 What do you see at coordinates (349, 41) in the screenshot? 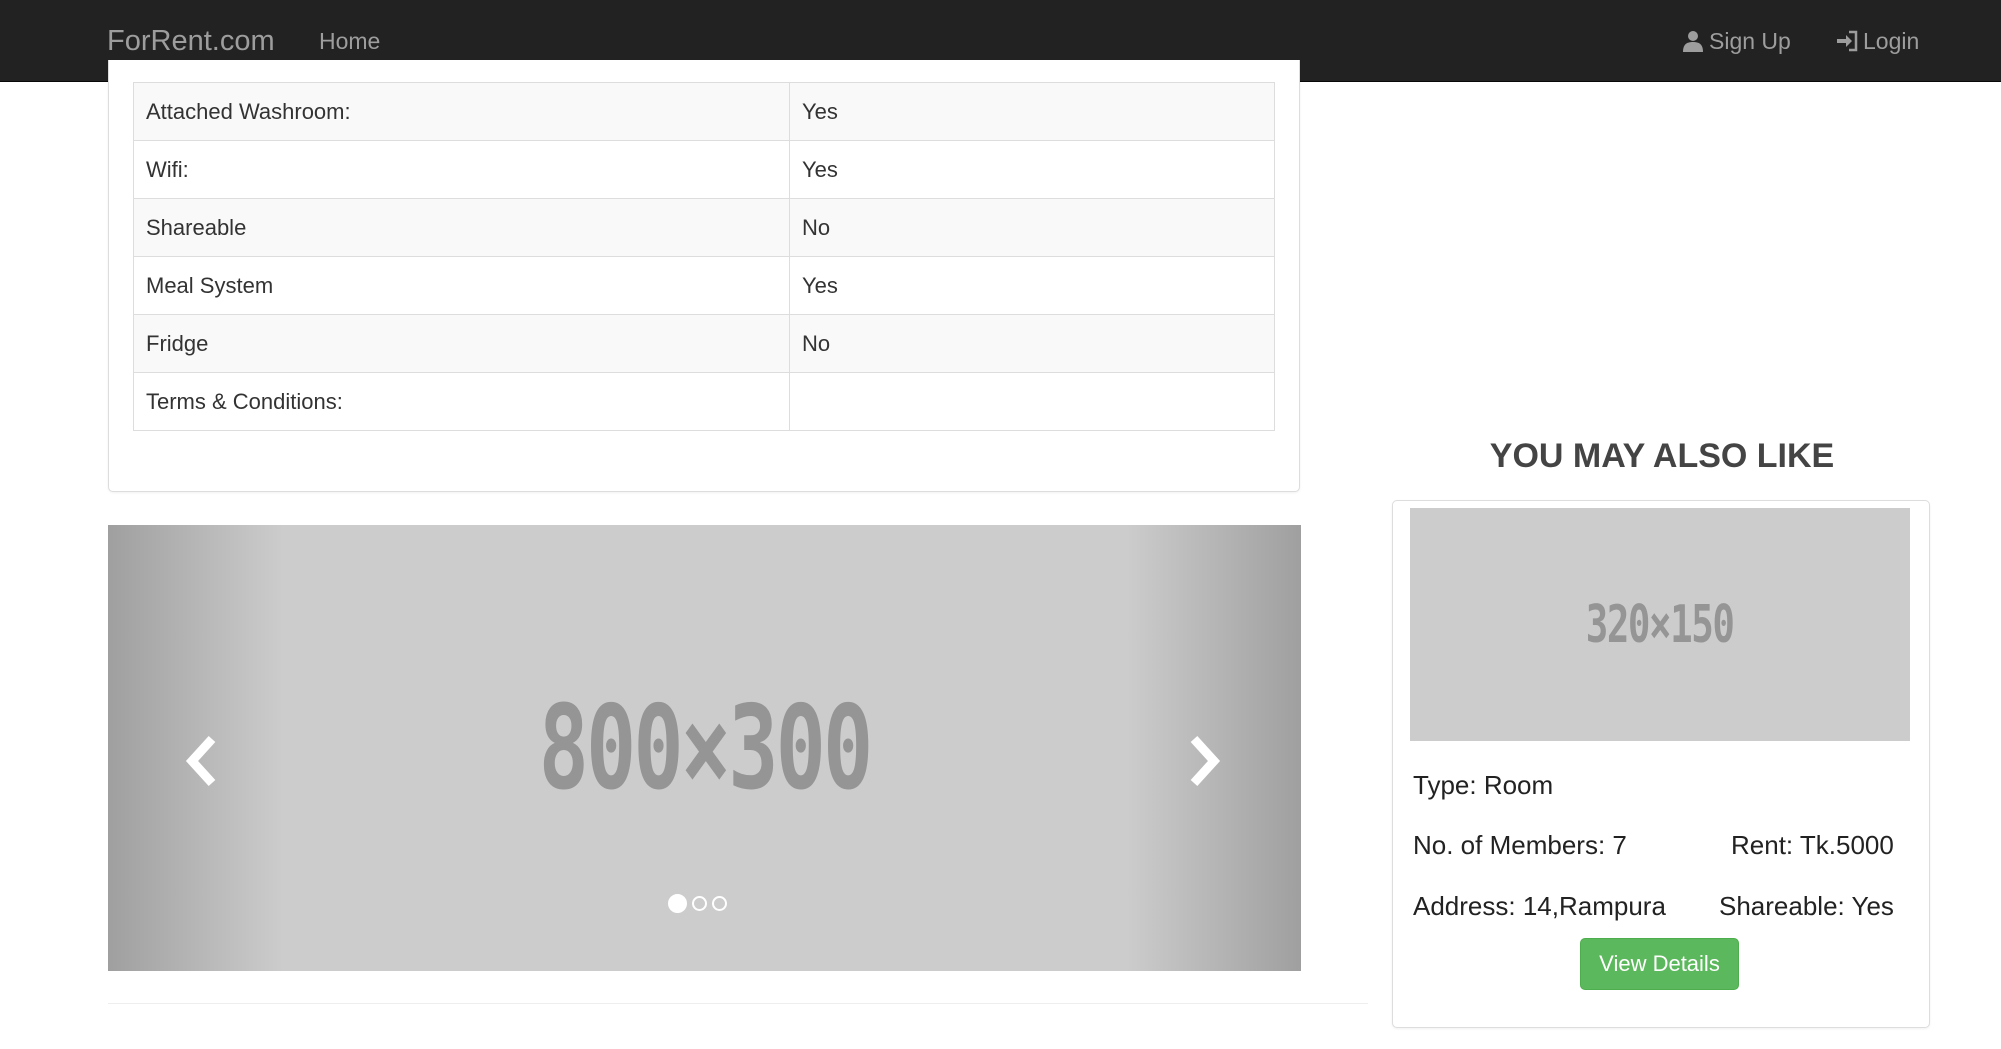
I see `nav-home-link: Home` at bounding box center [349, 41].